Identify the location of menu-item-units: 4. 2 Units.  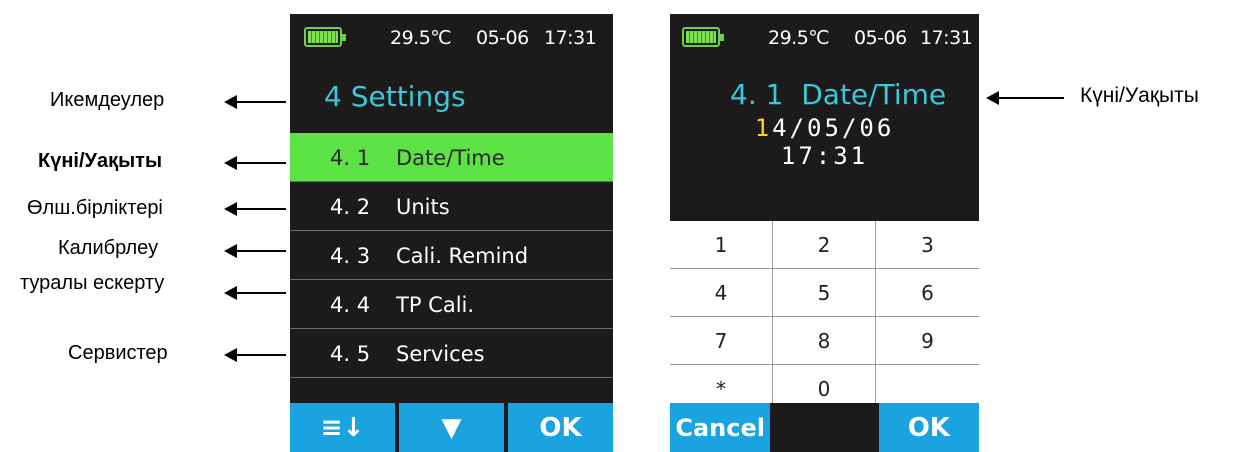
(451, 206).